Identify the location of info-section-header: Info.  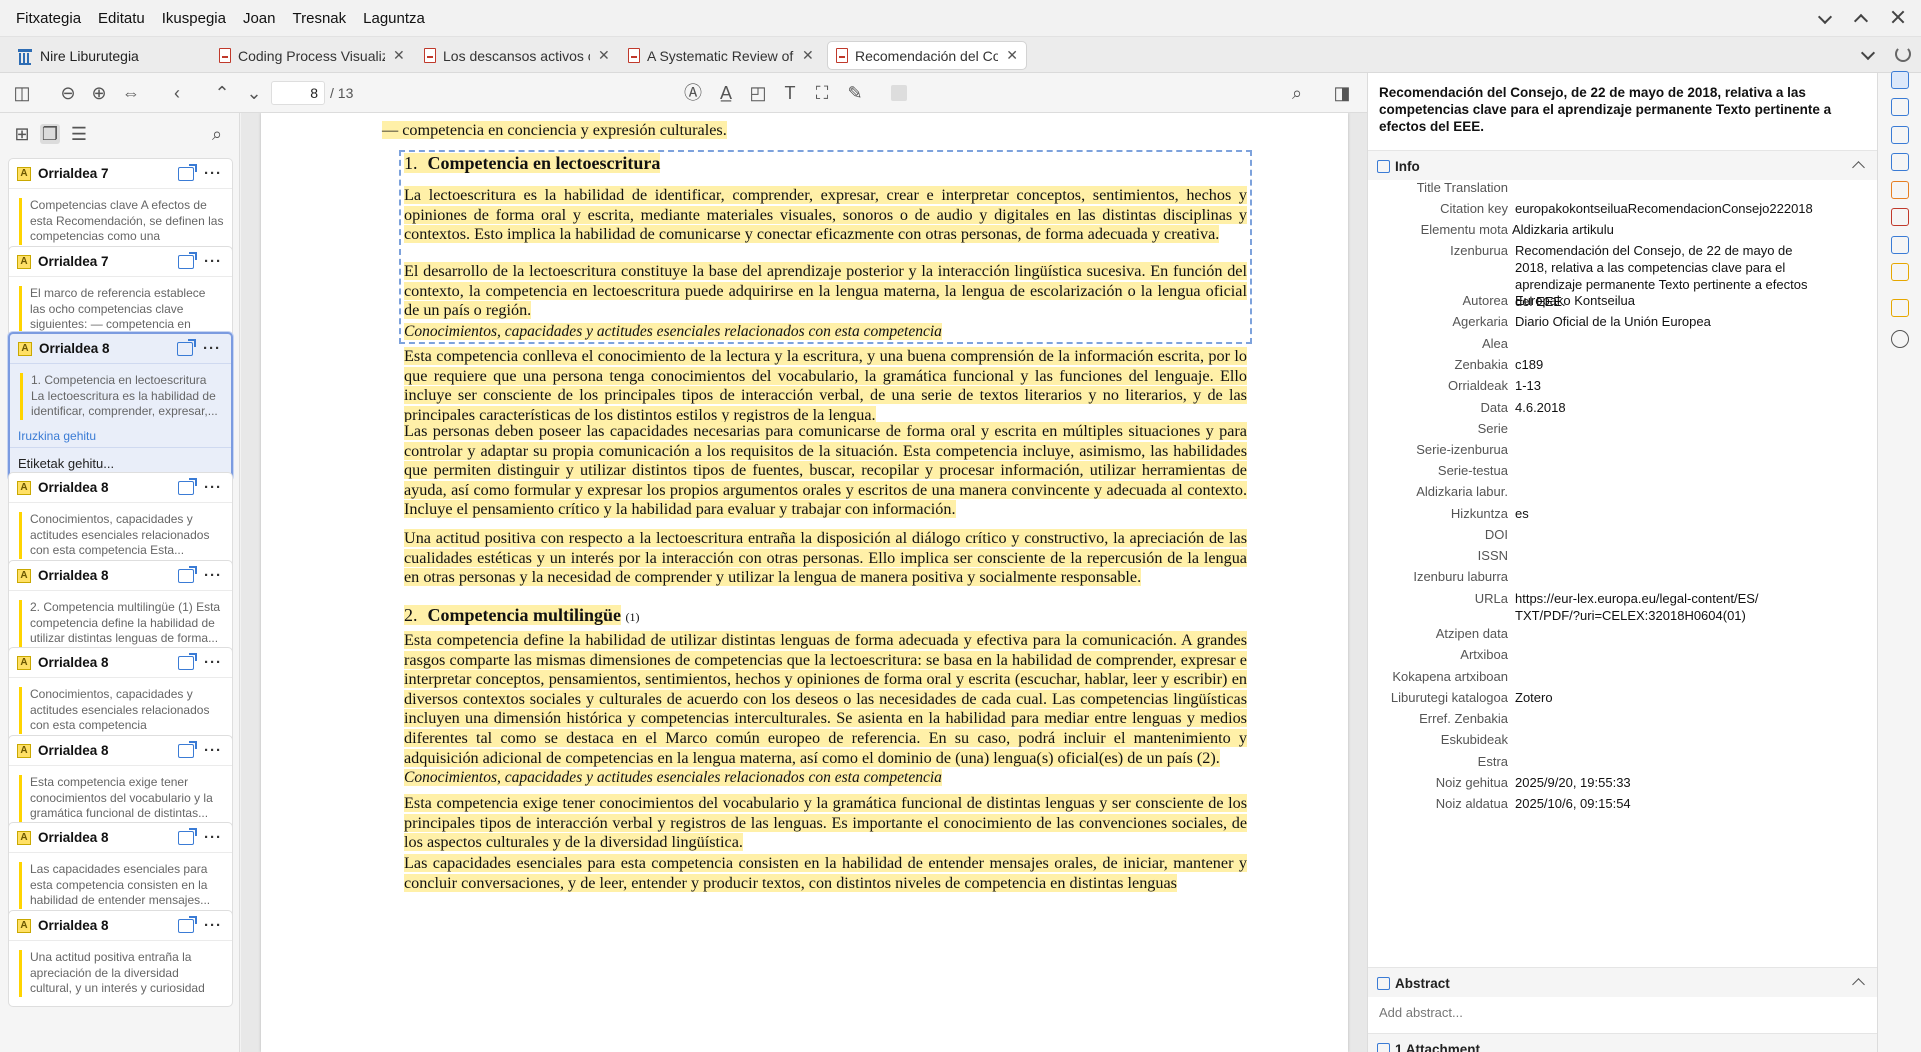
(1623, 165).